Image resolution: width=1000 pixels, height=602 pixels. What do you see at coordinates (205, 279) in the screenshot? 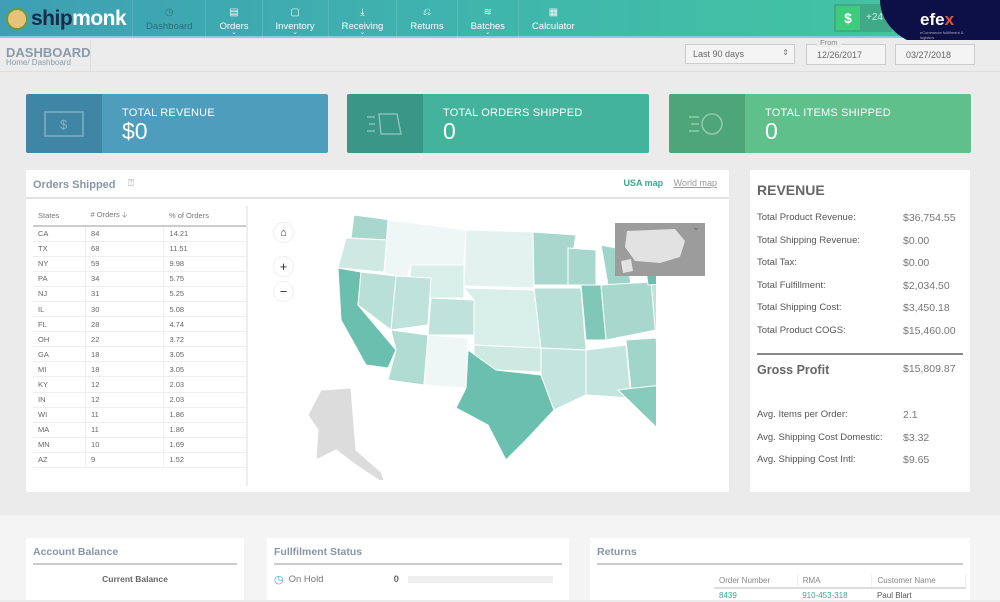
I see `percent-cell: 5.75` at bounding box center [205, 279].